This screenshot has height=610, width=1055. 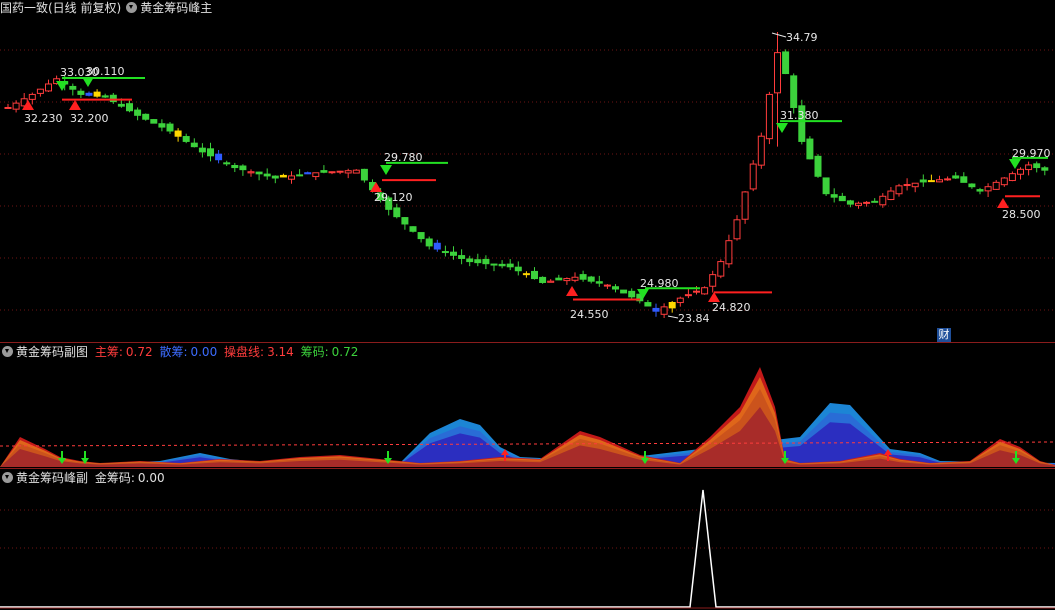 What do you see at coordinates (694, 318) in the screenshot?
I see `price-label: 23.84` at bounding box center [694, 318].